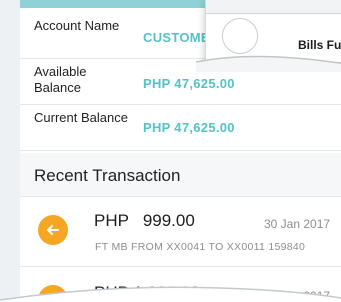  Describe the element at coordinates (200, 247) in the screenshot. I see `transaction-description: FT MB FROM XX0041 TO XX0011 159840` at that location.